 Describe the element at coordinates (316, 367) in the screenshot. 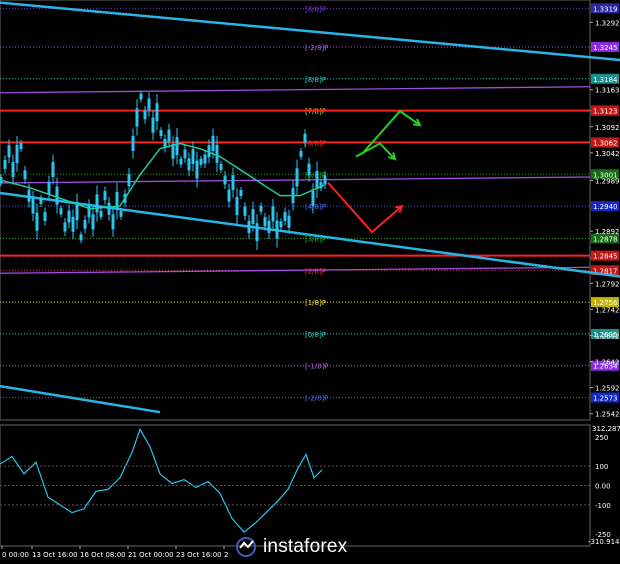

I see `murray-level-label: [-1/8]P` at that location.